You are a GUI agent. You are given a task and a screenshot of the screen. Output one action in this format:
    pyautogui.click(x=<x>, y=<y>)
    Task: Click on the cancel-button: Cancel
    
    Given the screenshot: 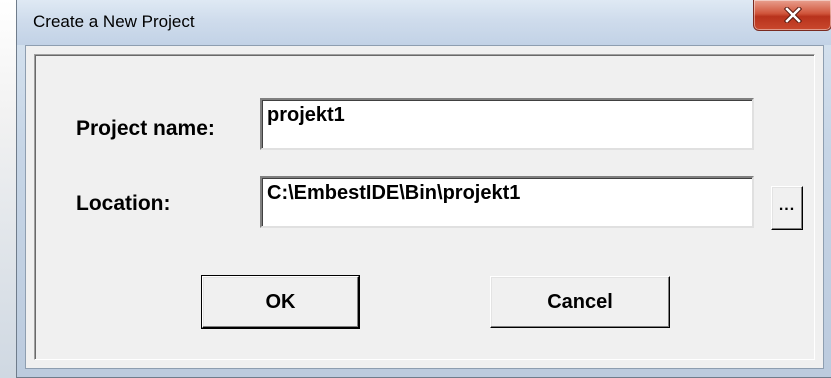 What is the action you would take?
    pyautogui.click(x=580, y=302)
    